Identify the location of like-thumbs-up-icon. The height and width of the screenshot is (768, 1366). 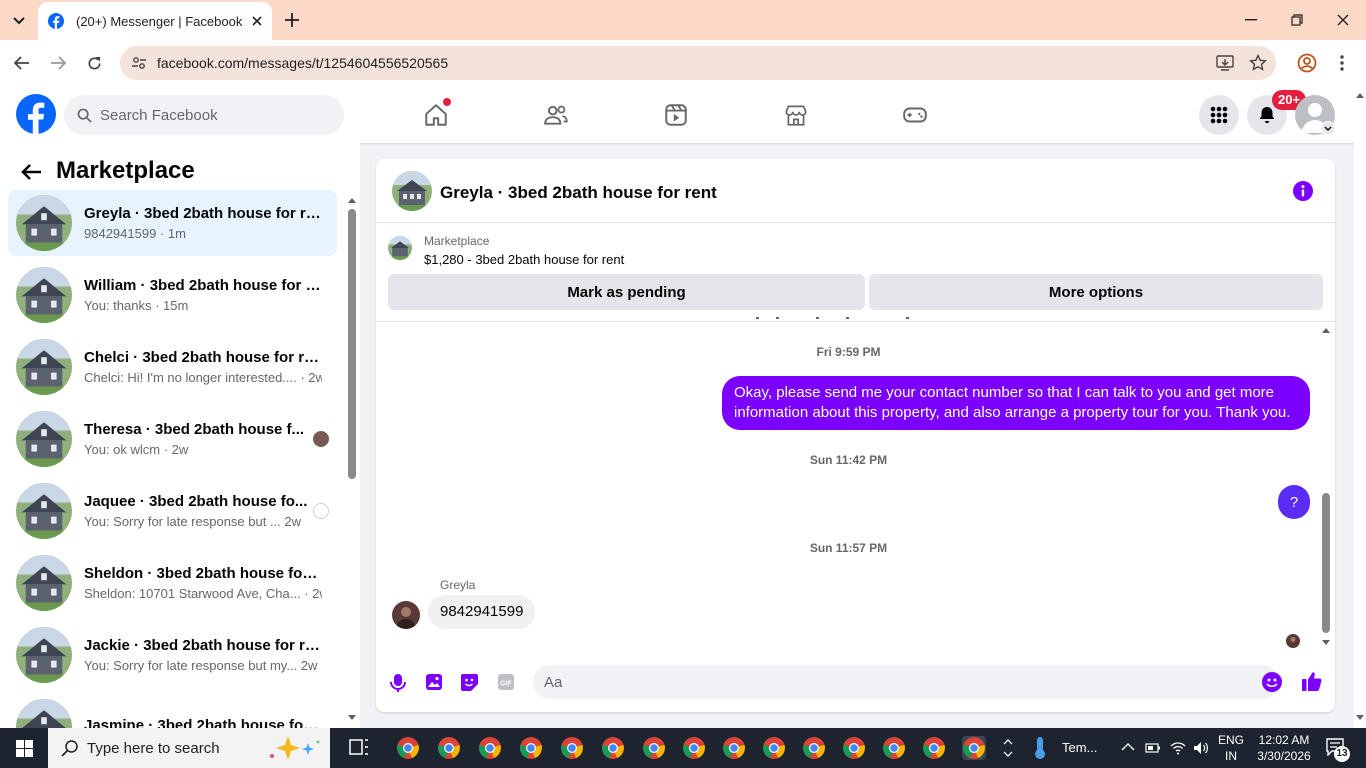
(1312, 681).